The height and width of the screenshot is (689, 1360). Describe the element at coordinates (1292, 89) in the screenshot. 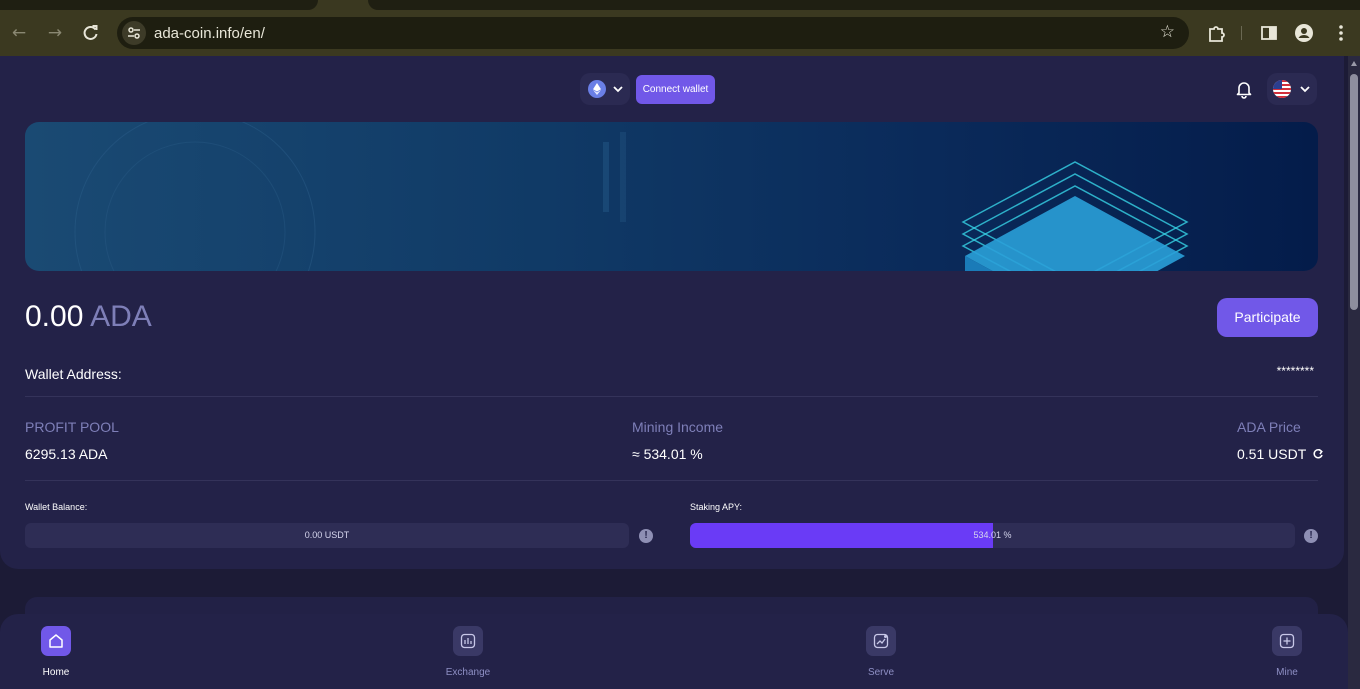

I see `language-selector` at that location.